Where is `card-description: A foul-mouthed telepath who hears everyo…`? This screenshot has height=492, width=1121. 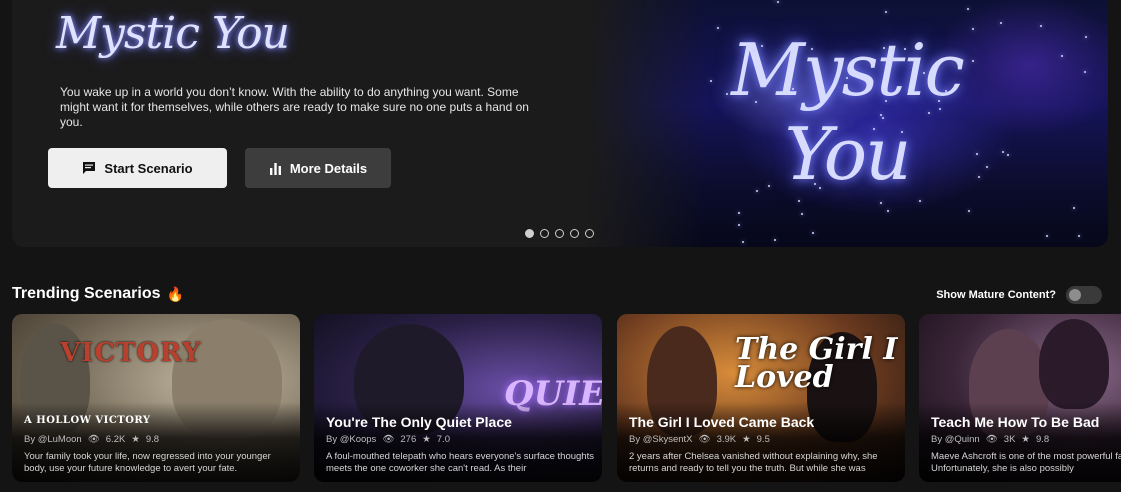
card-description: A foul-mouthed telepath who hears everyo… is located at coordinates (460, 462).